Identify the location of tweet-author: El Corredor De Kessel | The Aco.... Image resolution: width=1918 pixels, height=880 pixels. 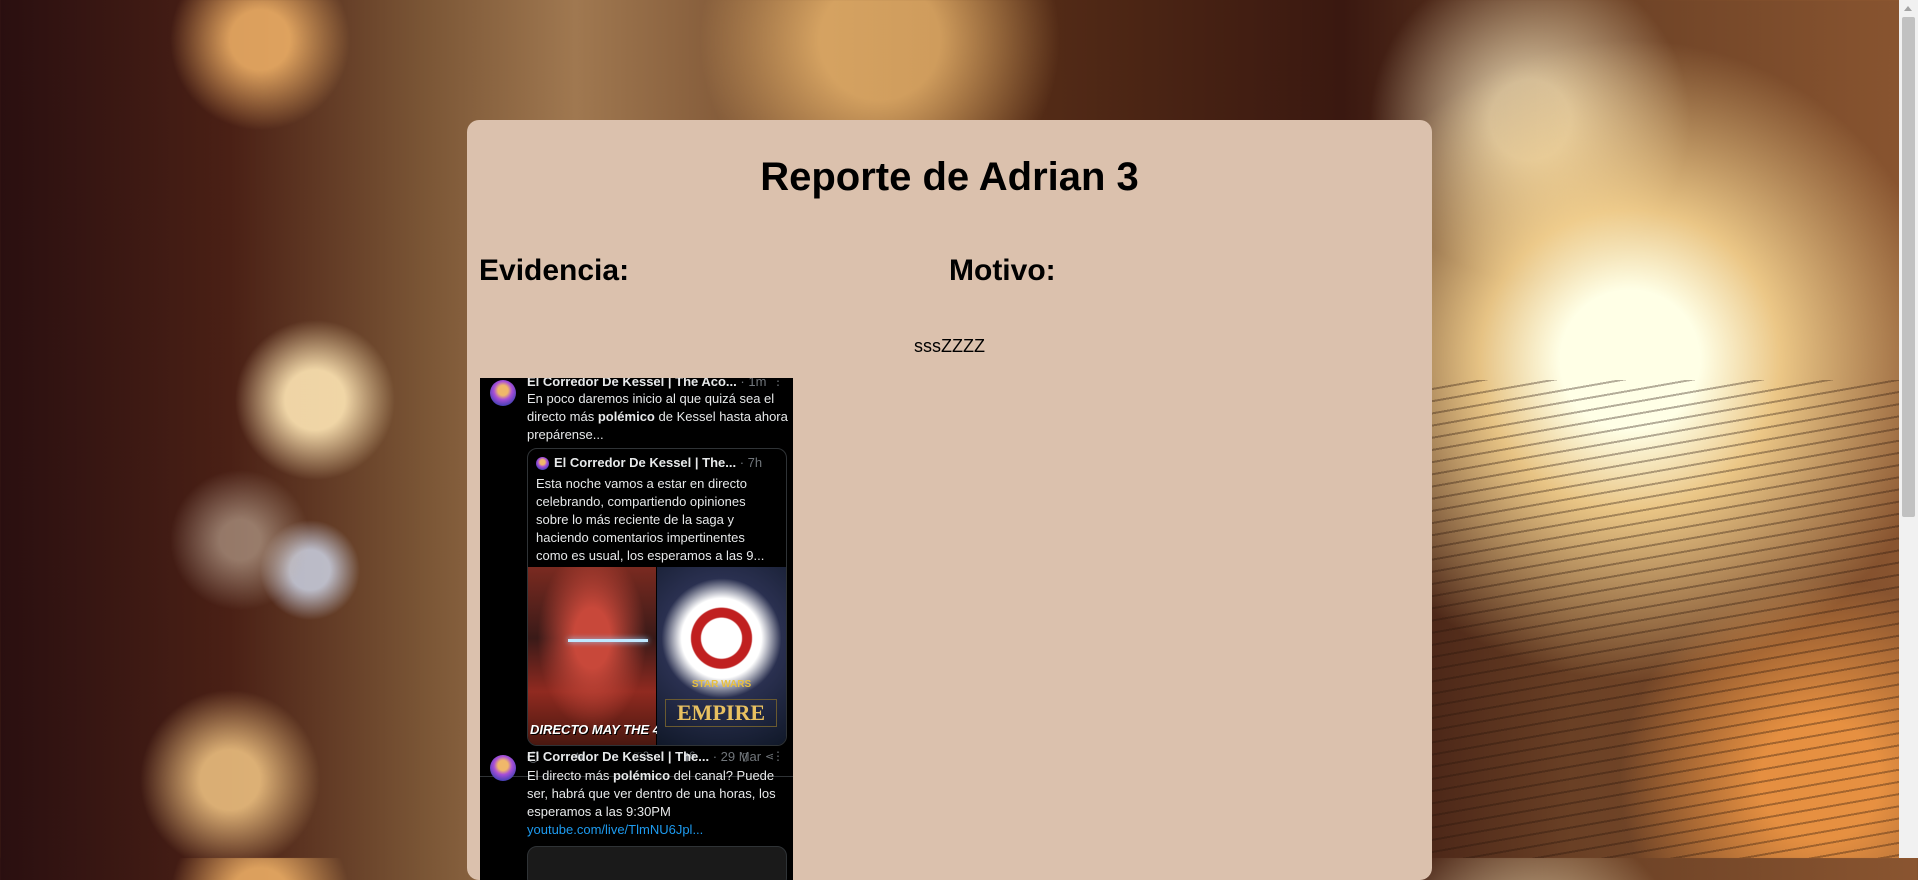
(632, 383).